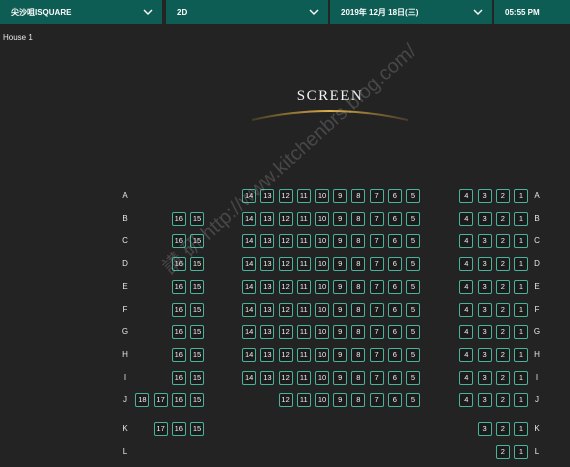 Image resolution: width=570 pixels, height=467 pixels. I want to click on seat-e-12: 12, so click(285, 286).